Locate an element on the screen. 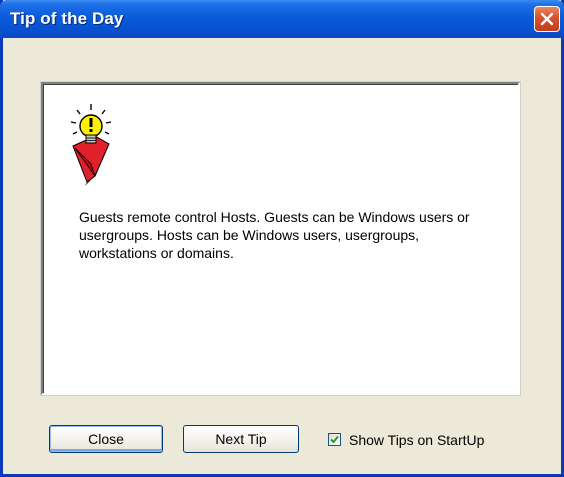 This screenshot has width=564, height=477. window-title: Tip of the Day is located at coordinates (67, 18).